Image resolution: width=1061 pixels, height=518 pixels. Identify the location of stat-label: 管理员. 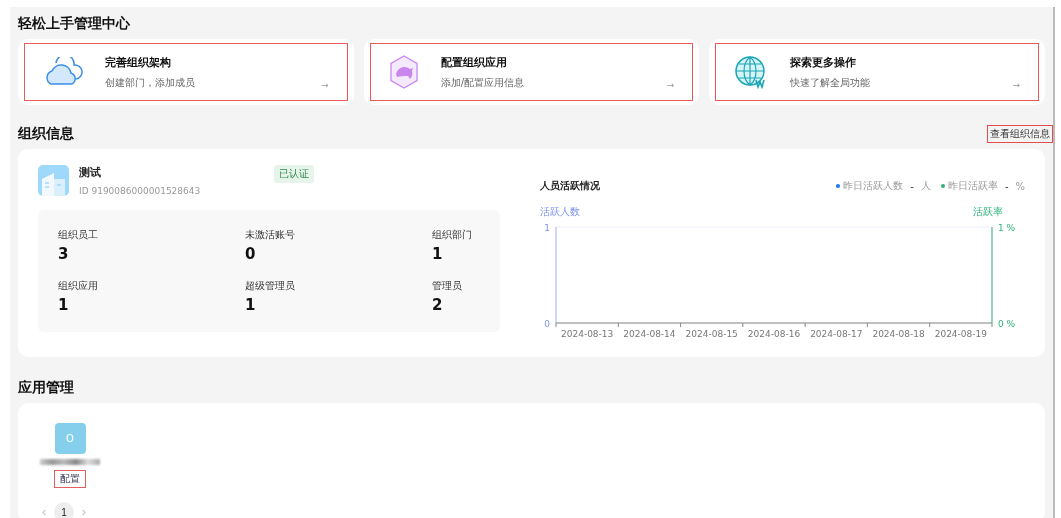
(447, 286).